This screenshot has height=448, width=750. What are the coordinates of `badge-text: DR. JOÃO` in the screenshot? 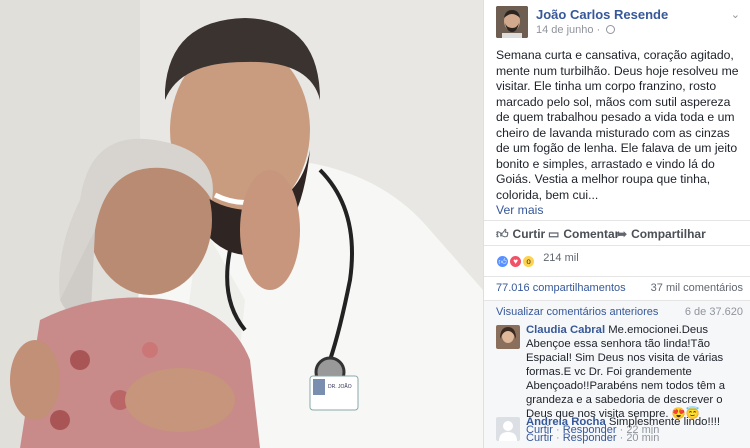 It's located at (340, 386).